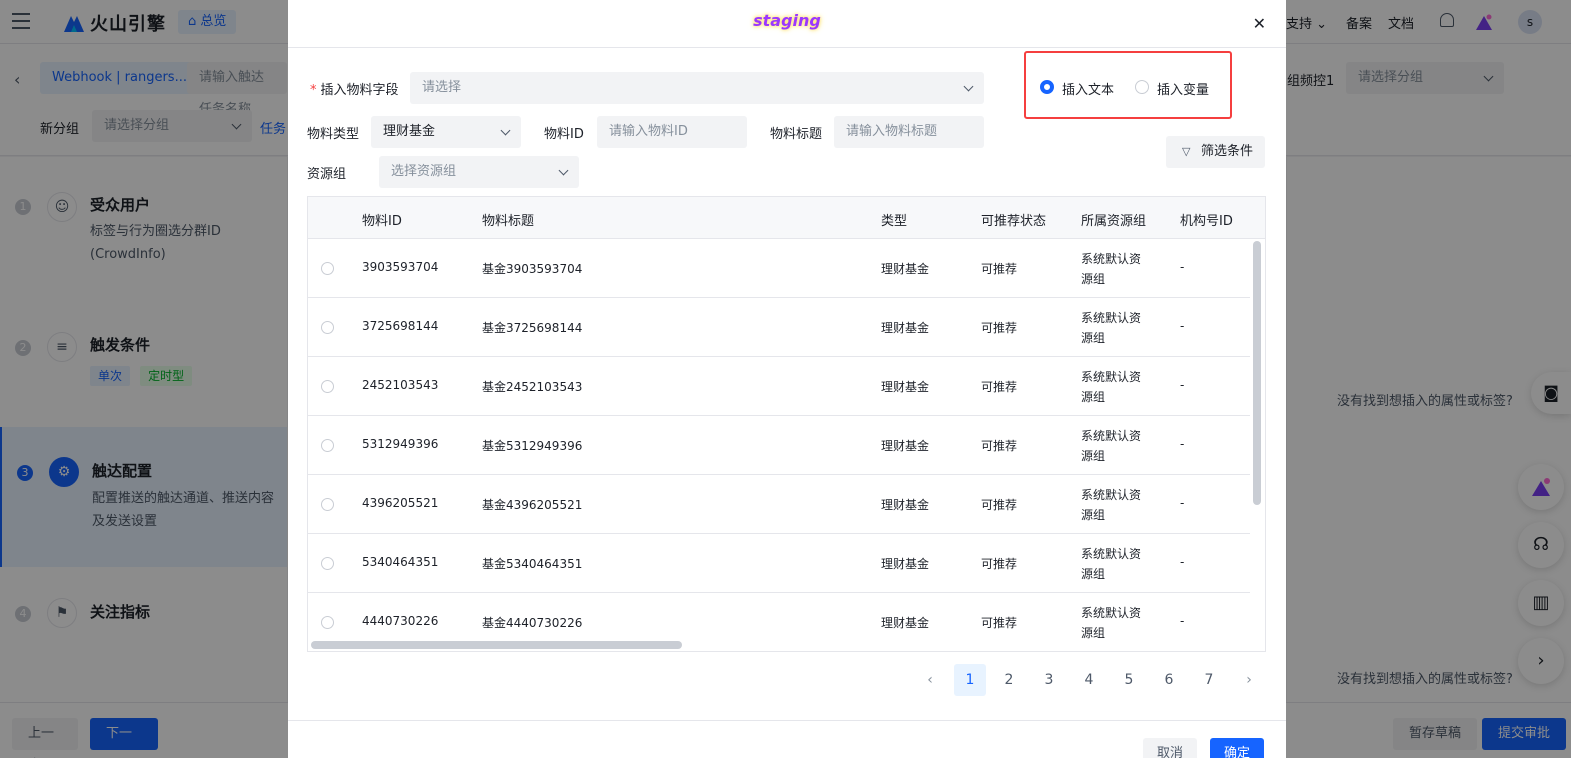 This screenshot has width=1571, height=758. I want to click on radio-label: 插入文本, so click(1088, 90).